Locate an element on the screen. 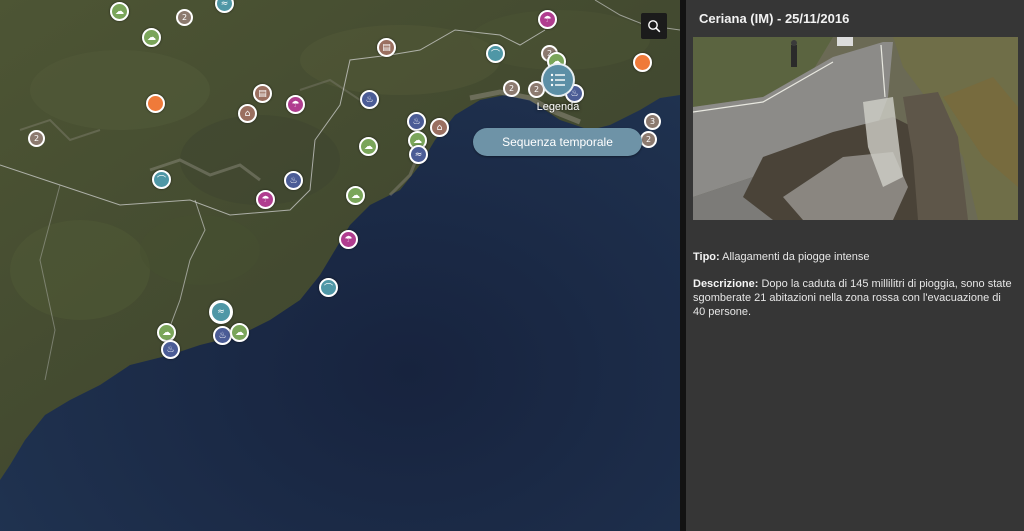  type-row: Tipo: Allagamenti da piogge intense is located at coordinates (854, 257).